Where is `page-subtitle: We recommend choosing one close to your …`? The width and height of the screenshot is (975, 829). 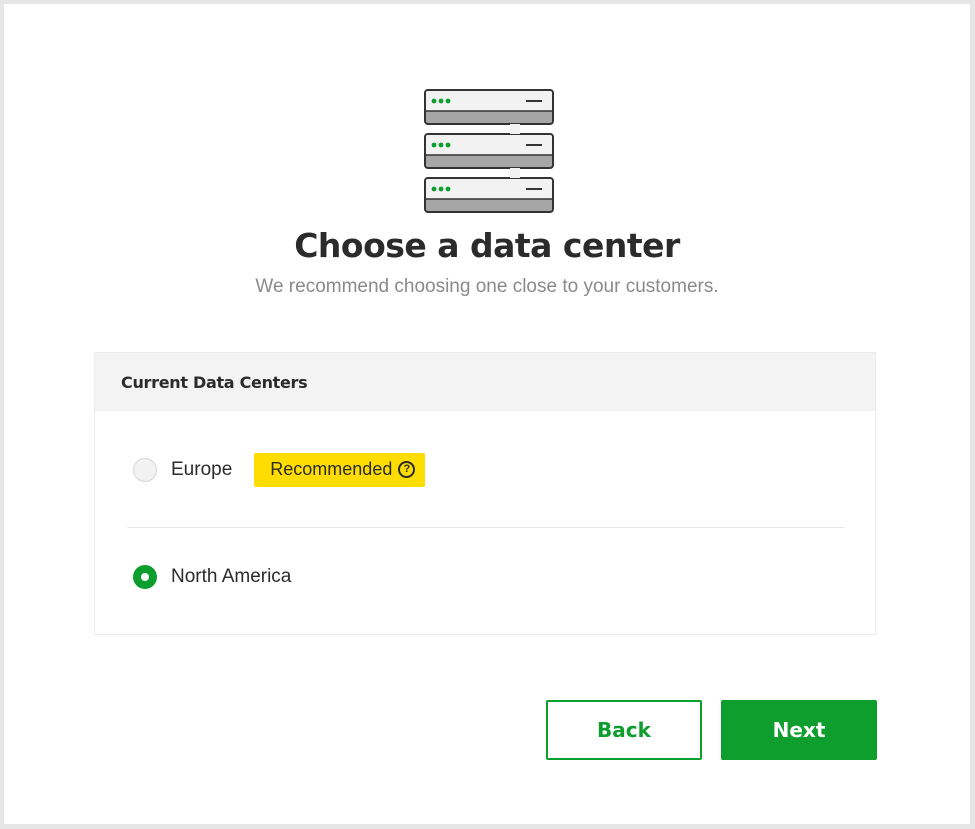 page-subtitle: We recommend choosing one close to your … is located at coordinates (487, 286).